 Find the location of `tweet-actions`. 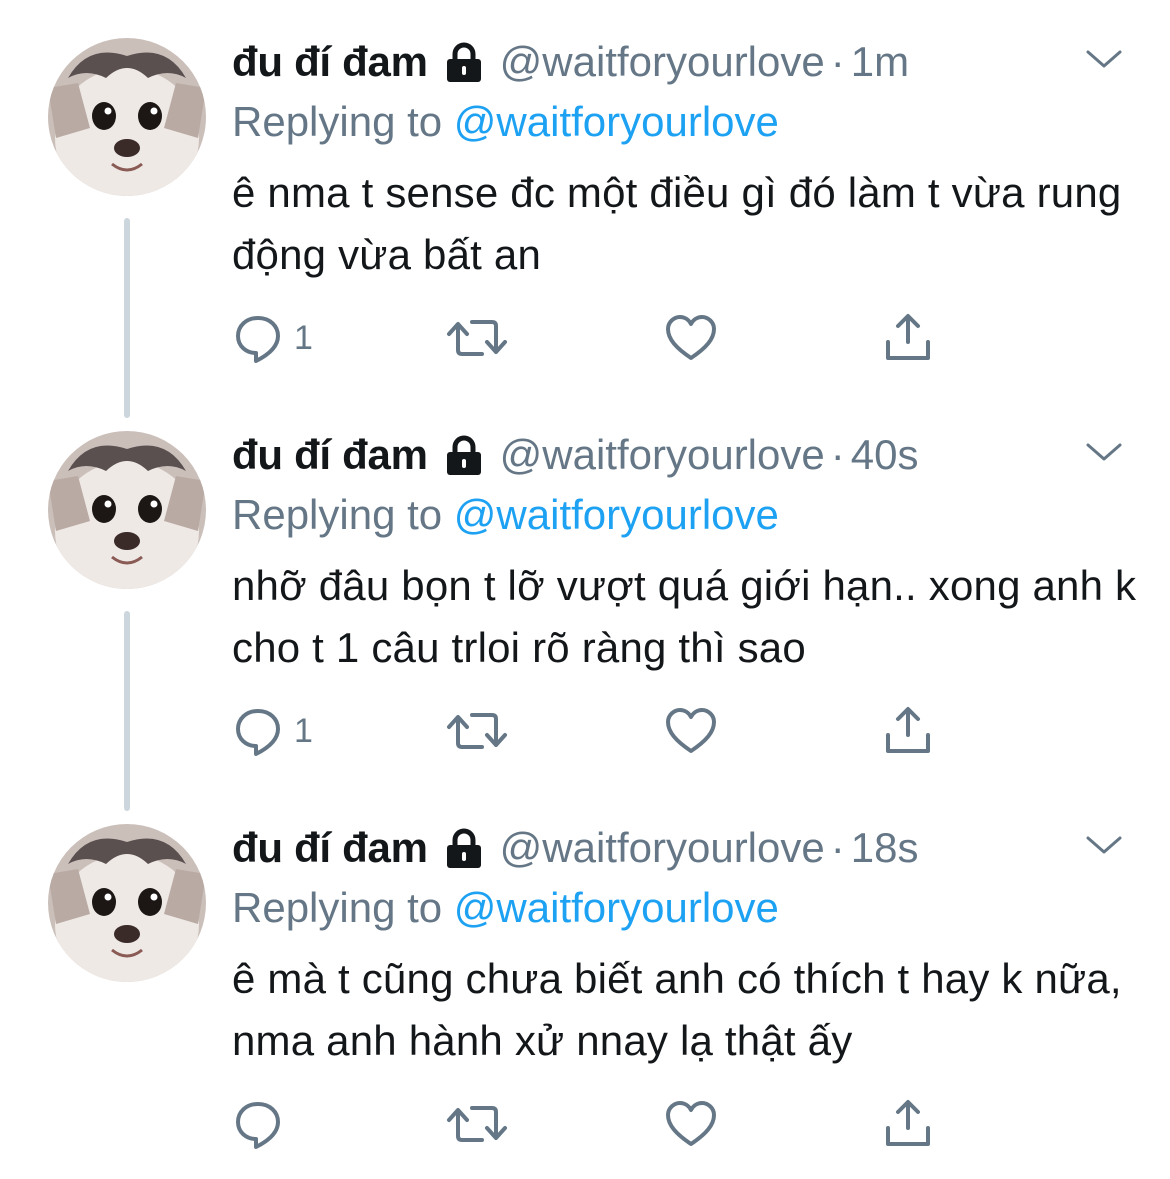

tweet-actions is located at coordinates (592, 1124).